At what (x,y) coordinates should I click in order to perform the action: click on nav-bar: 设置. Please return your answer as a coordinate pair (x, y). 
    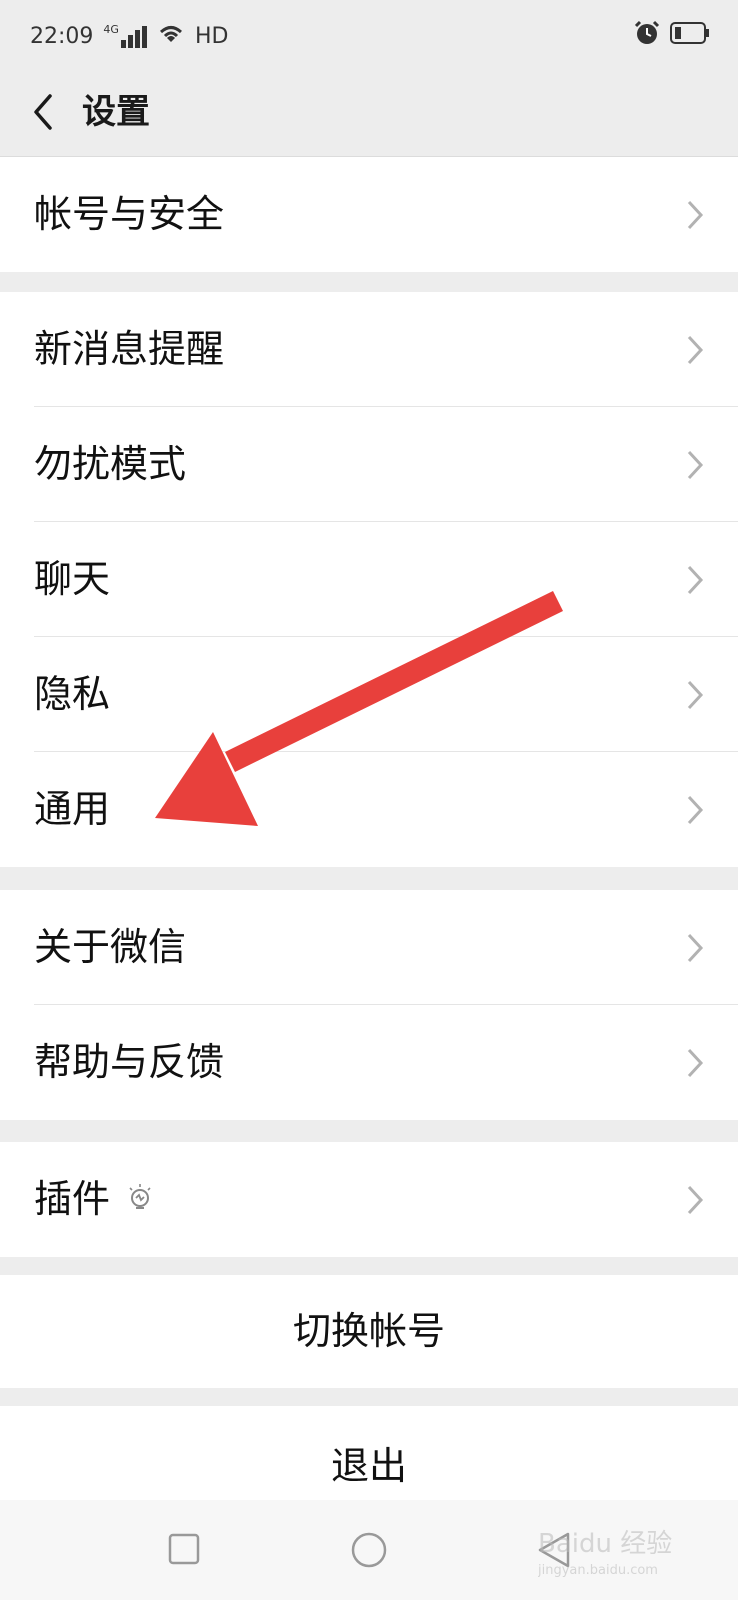
    Looking at the image, I should click on (369, 114).